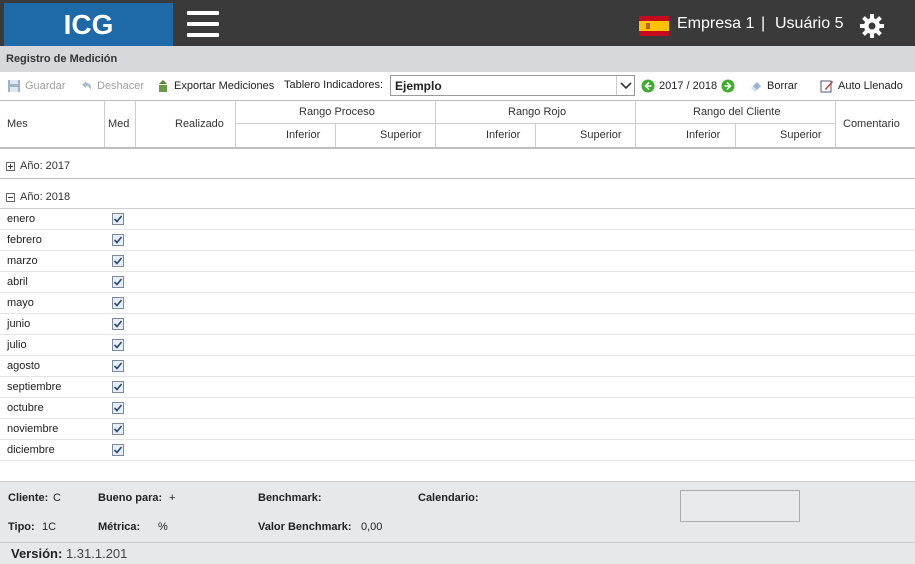 The image size is (915, 564). What do you see at coordinates (457, 366) in the screenshot?
I see `table-row: agosto` at bounding box center [457, 366].